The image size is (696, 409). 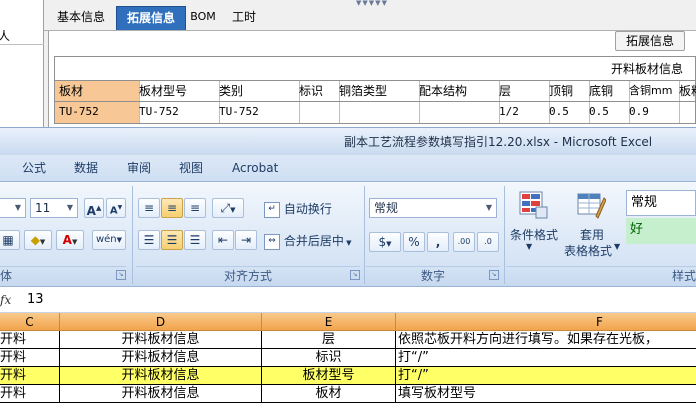 What do you see at coordinates (149, 208) in the screenshot?
I see `align-top-icon: ≡` at bounding box center [149, 208].